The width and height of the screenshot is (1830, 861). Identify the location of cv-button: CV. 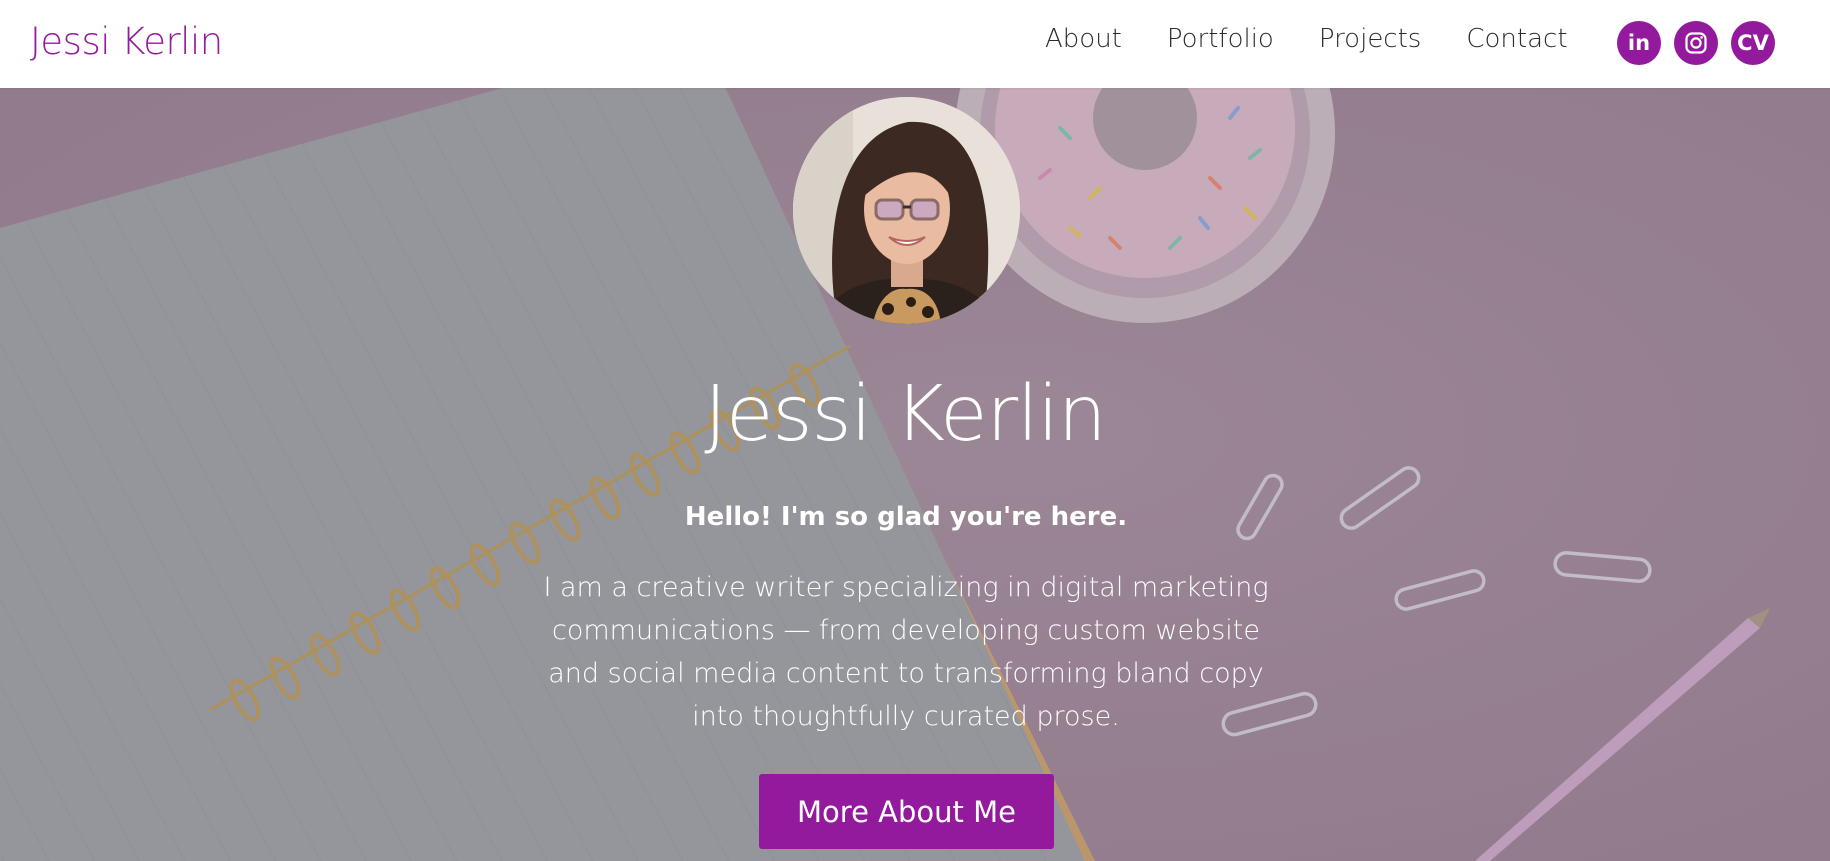
(1753, 43).